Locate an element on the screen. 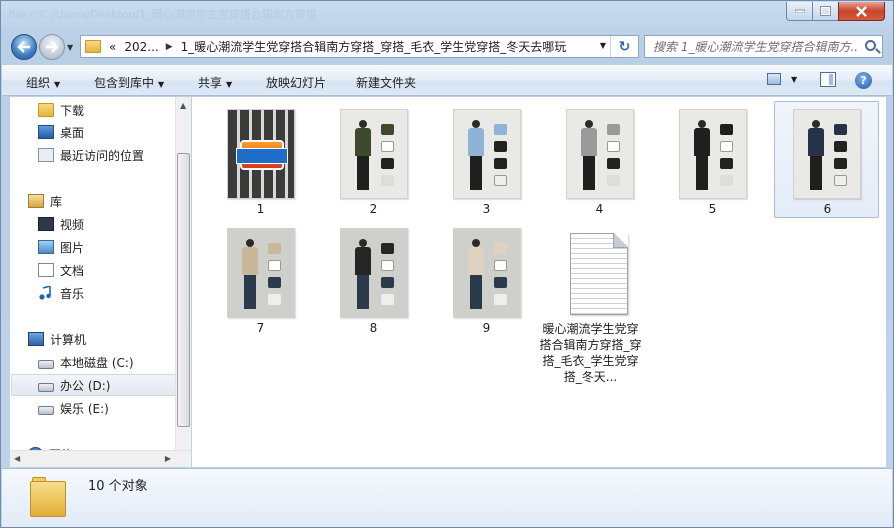 The width and height of the screenshot is (894, 528). scroll-up-icon: ▲ is located at coordinates (183, 105).